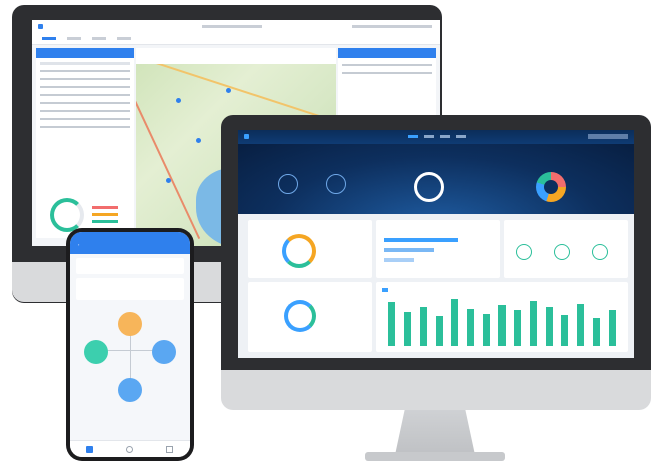 This screenshot has width=653, height=463. I want to click on tab-bar, so click(236, 39).